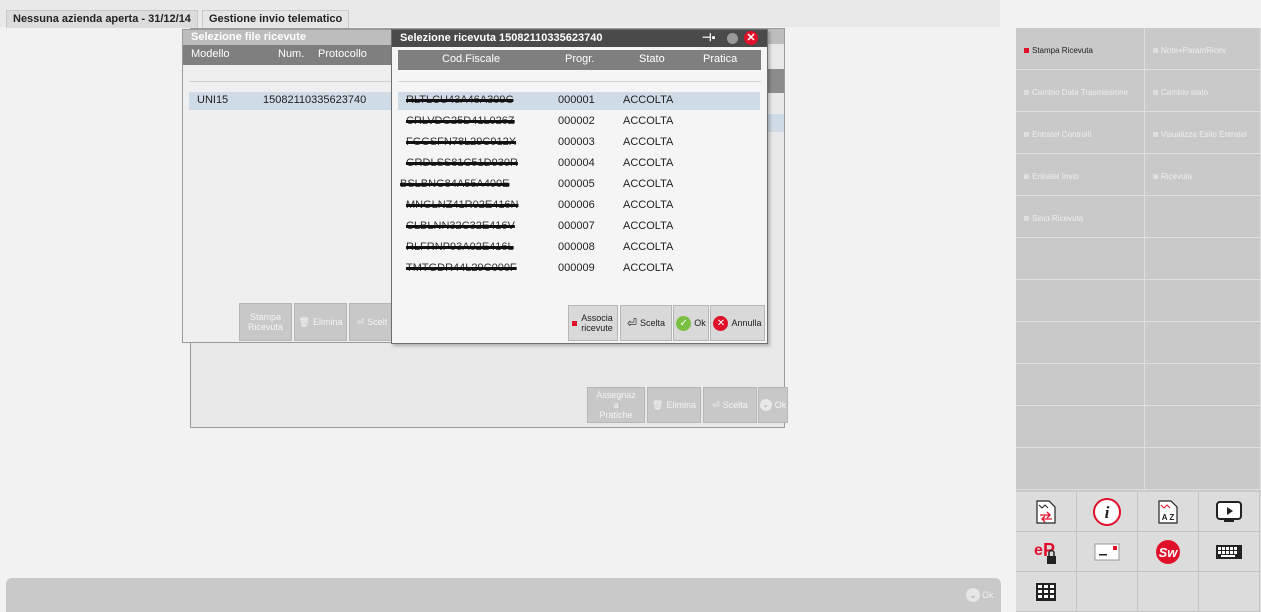 Image resolution: width=1261 pixels, height=612 pixels. Describe the element at coordinates (1058, 218) in the screenshot. I see `sidebar-button-label: Sincr.Ricevuta` at that location.